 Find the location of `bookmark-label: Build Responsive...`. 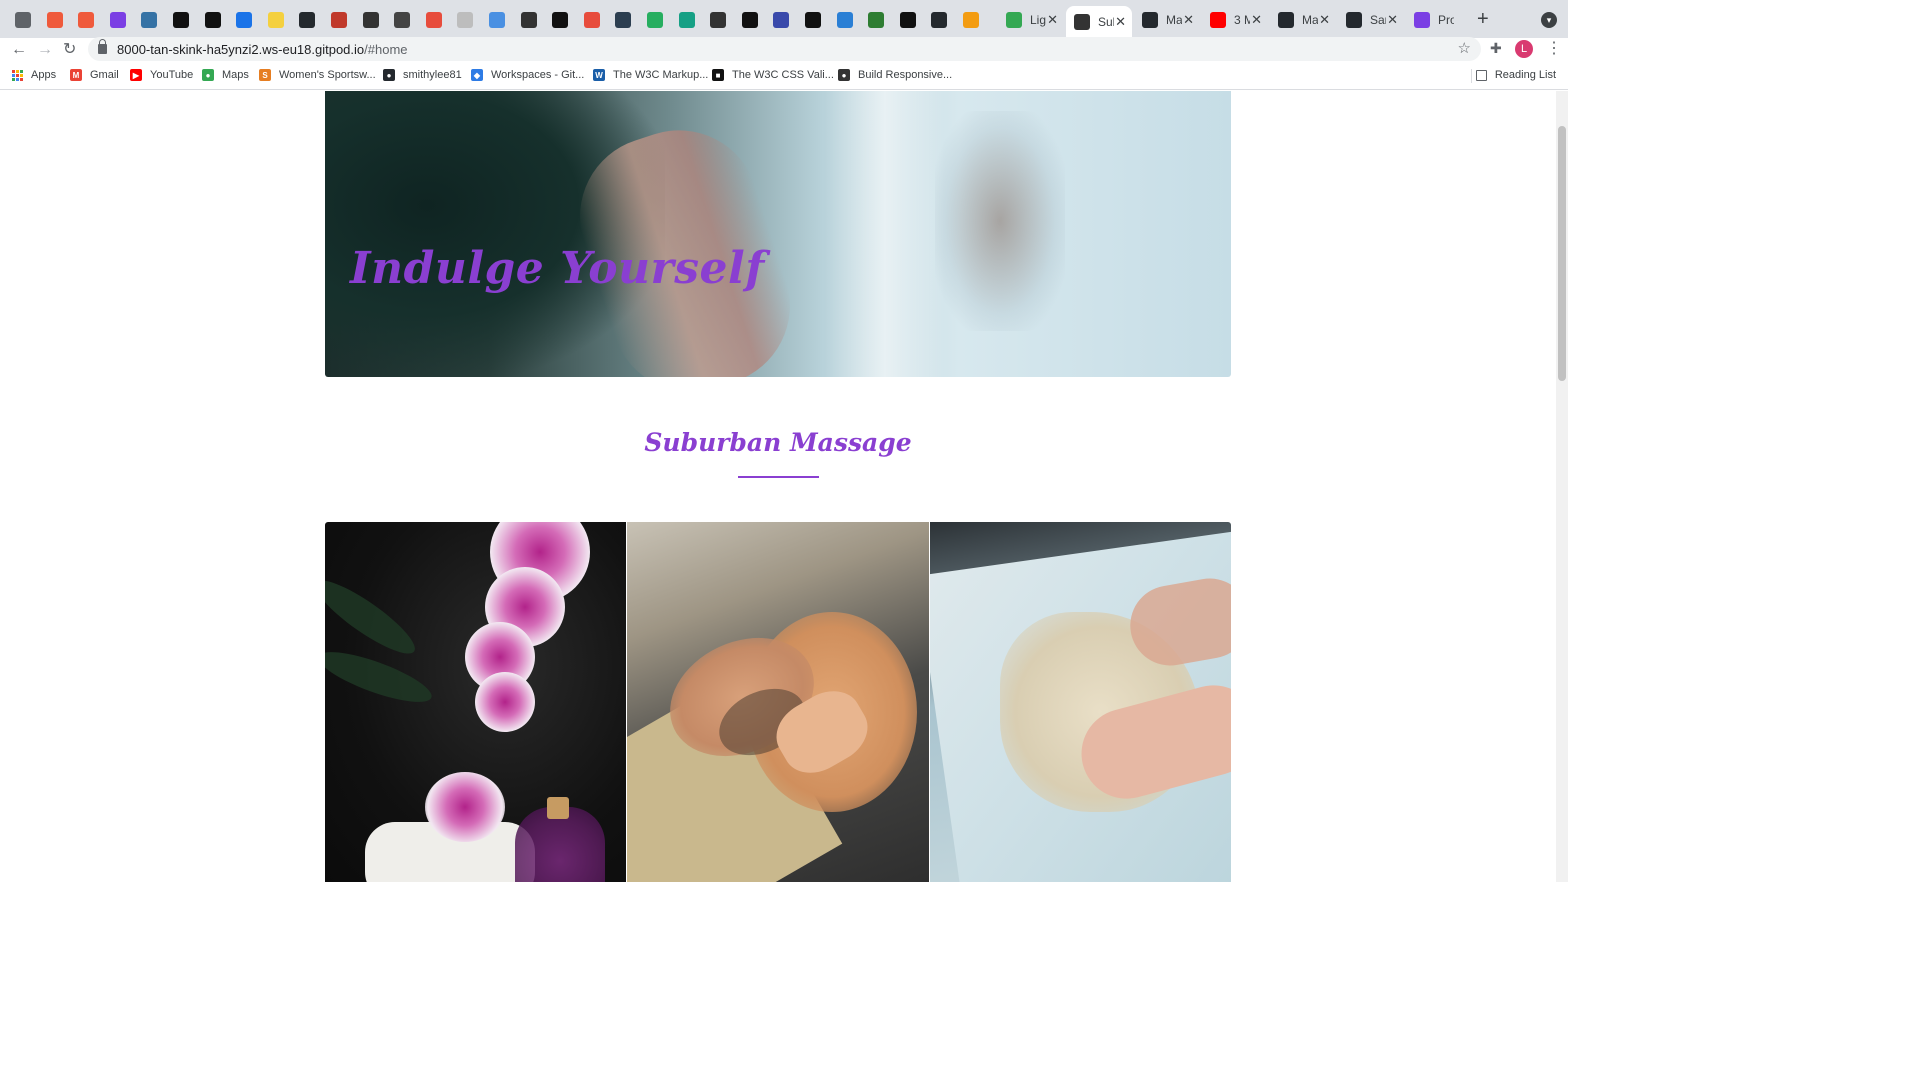

bookmark-label: Build Responsive... is located at coordinates (905, 75).